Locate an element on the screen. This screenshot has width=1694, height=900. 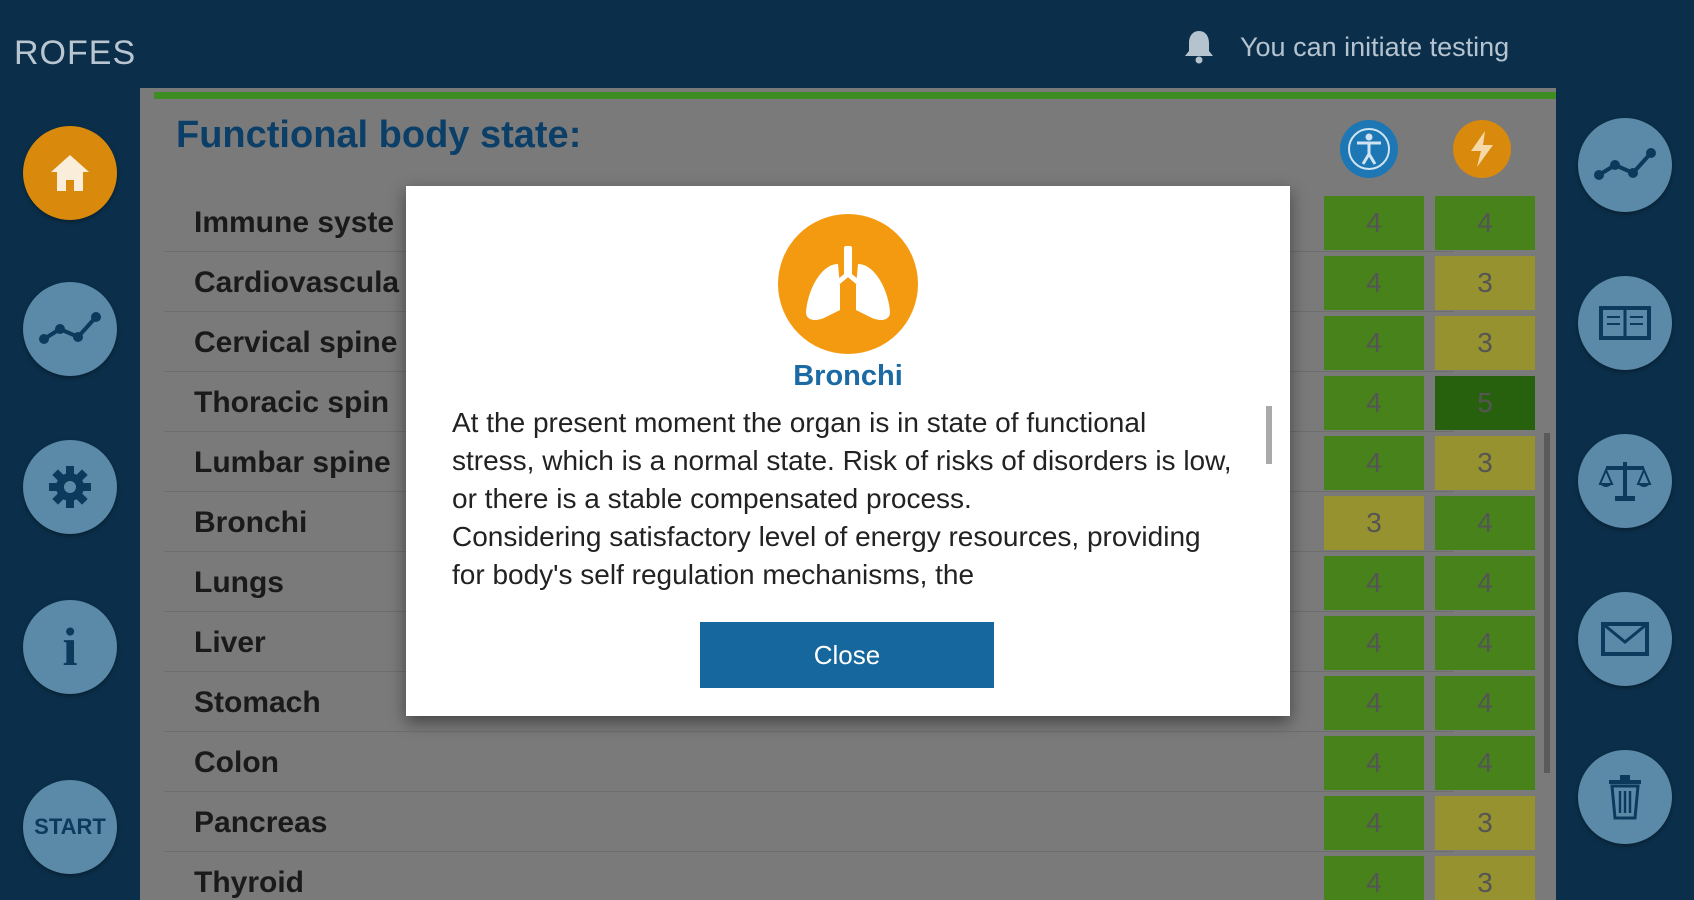
right-nav is located at coordinates (1625, 495).